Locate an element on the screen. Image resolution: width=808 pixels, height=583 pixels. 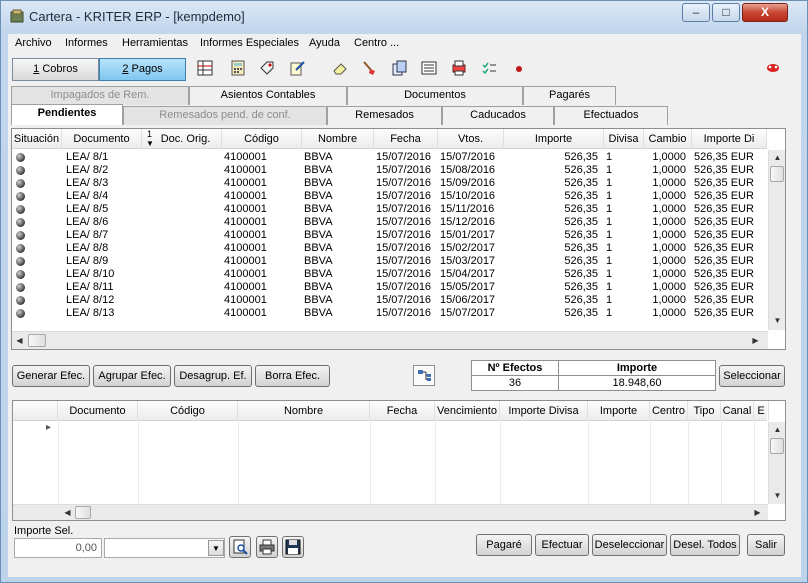
column-header: Importe Divisa is located at coordinates (544, 411).